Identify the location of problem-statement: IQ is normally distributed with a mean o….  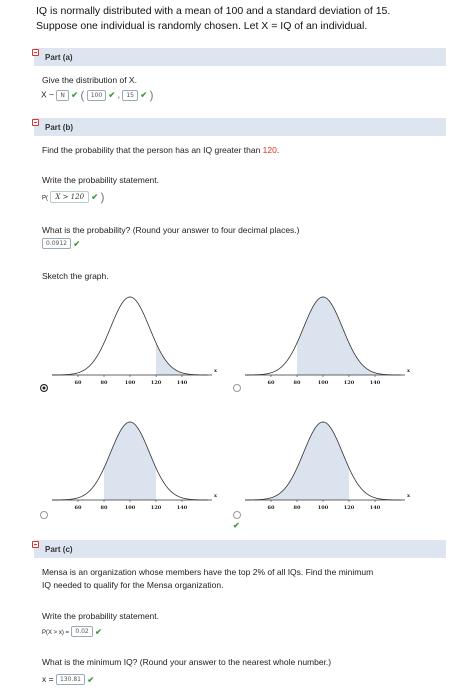
(241, 19).